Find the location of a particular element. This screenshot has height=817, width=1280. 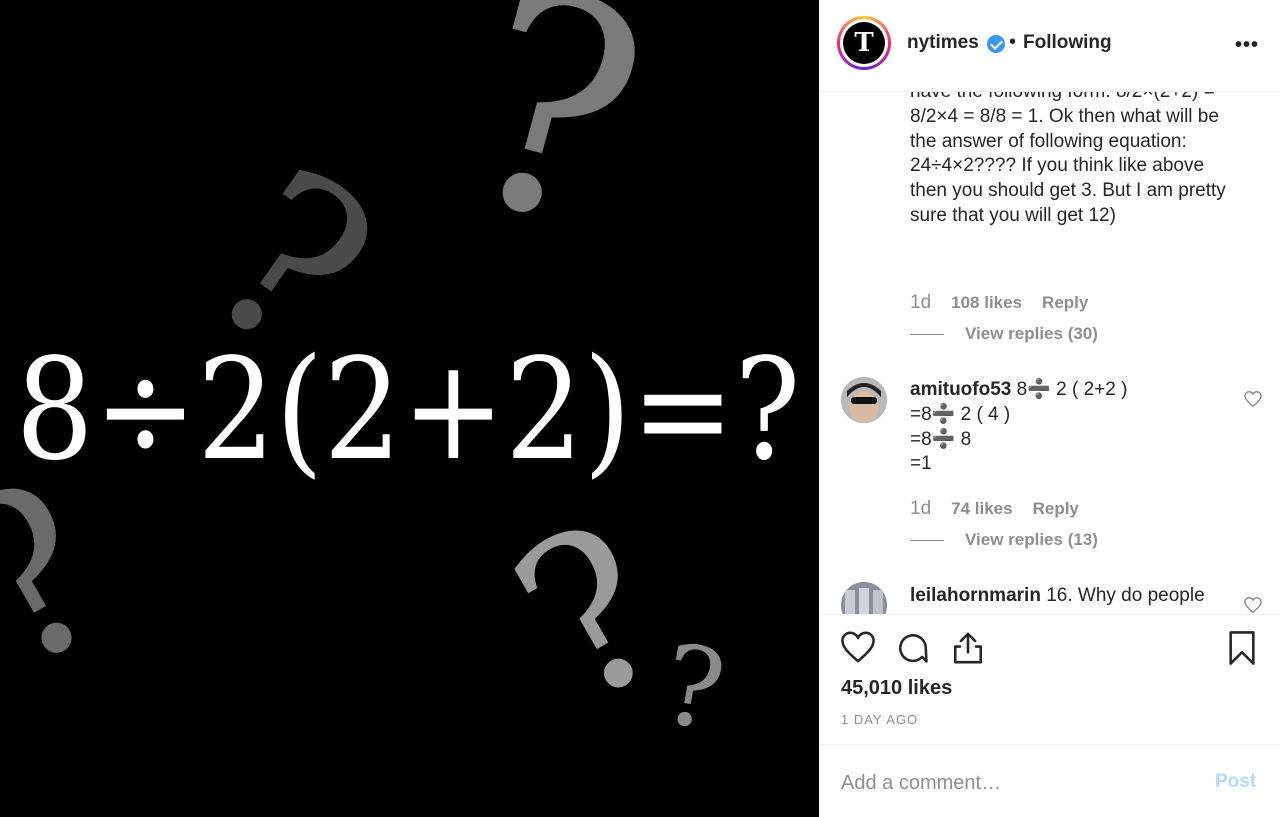

comment-body: leilahornmarin 16. Why do people is located at coordinates (1075, 596).